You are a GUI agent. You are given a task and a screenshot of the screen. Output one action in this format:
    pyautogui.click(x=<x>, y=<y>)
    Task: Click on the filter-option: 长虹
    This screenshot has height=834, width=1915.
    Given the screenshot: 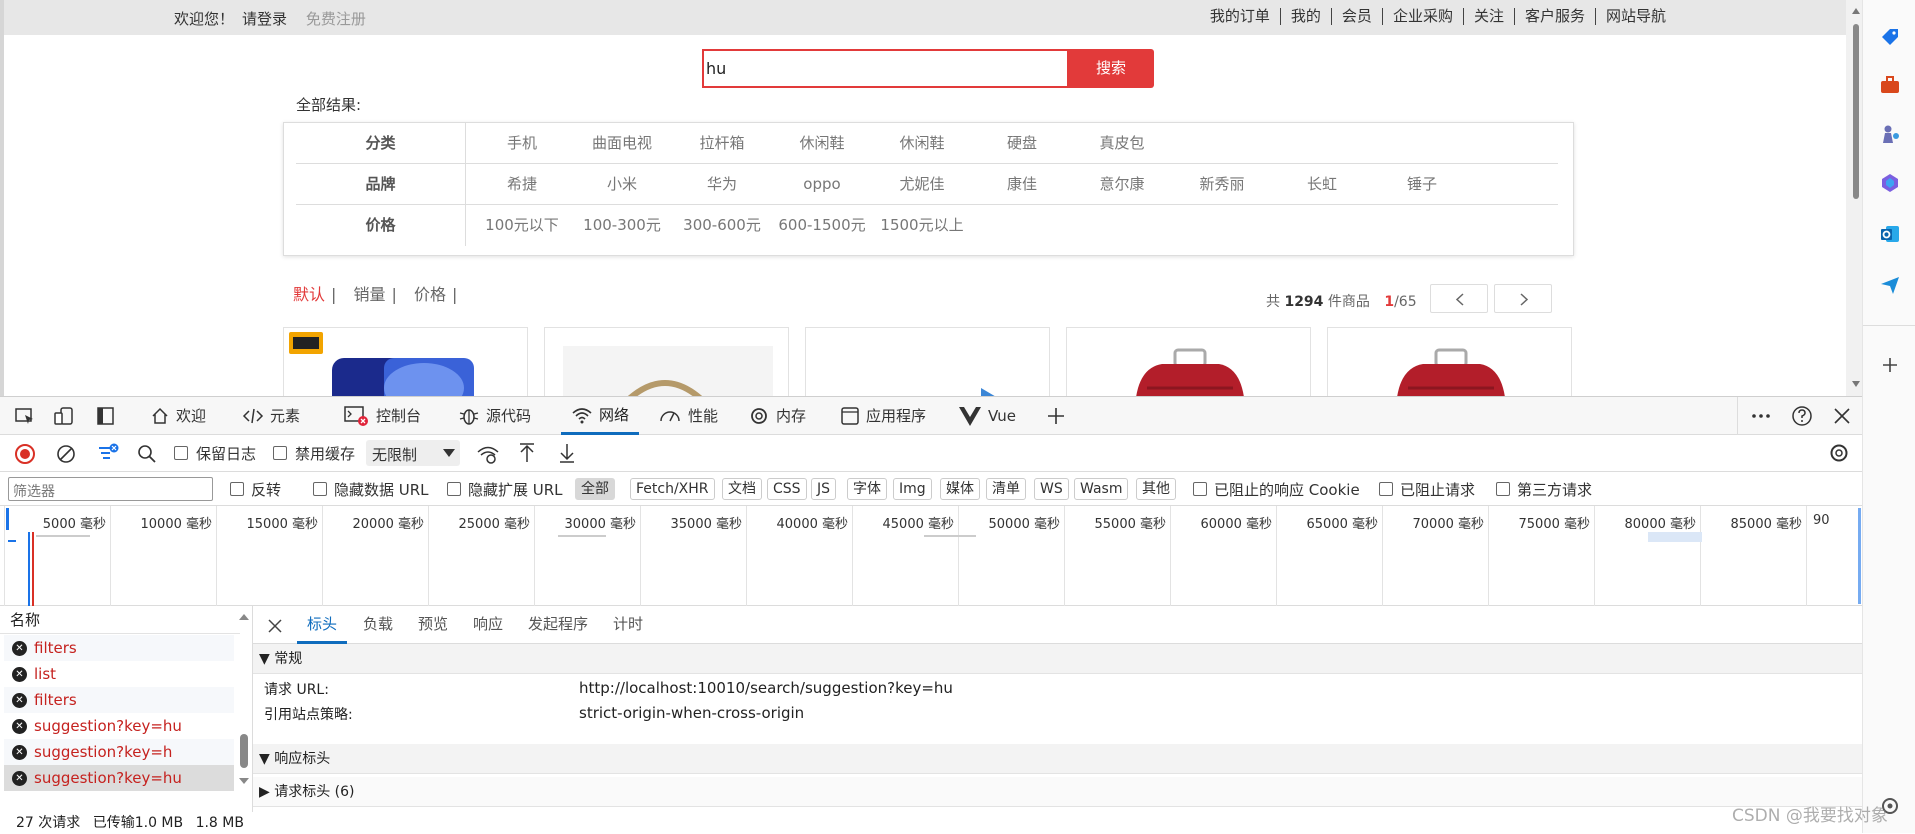 What is the action you would take?
    pyautogui.click(x=1322, y=184)
    